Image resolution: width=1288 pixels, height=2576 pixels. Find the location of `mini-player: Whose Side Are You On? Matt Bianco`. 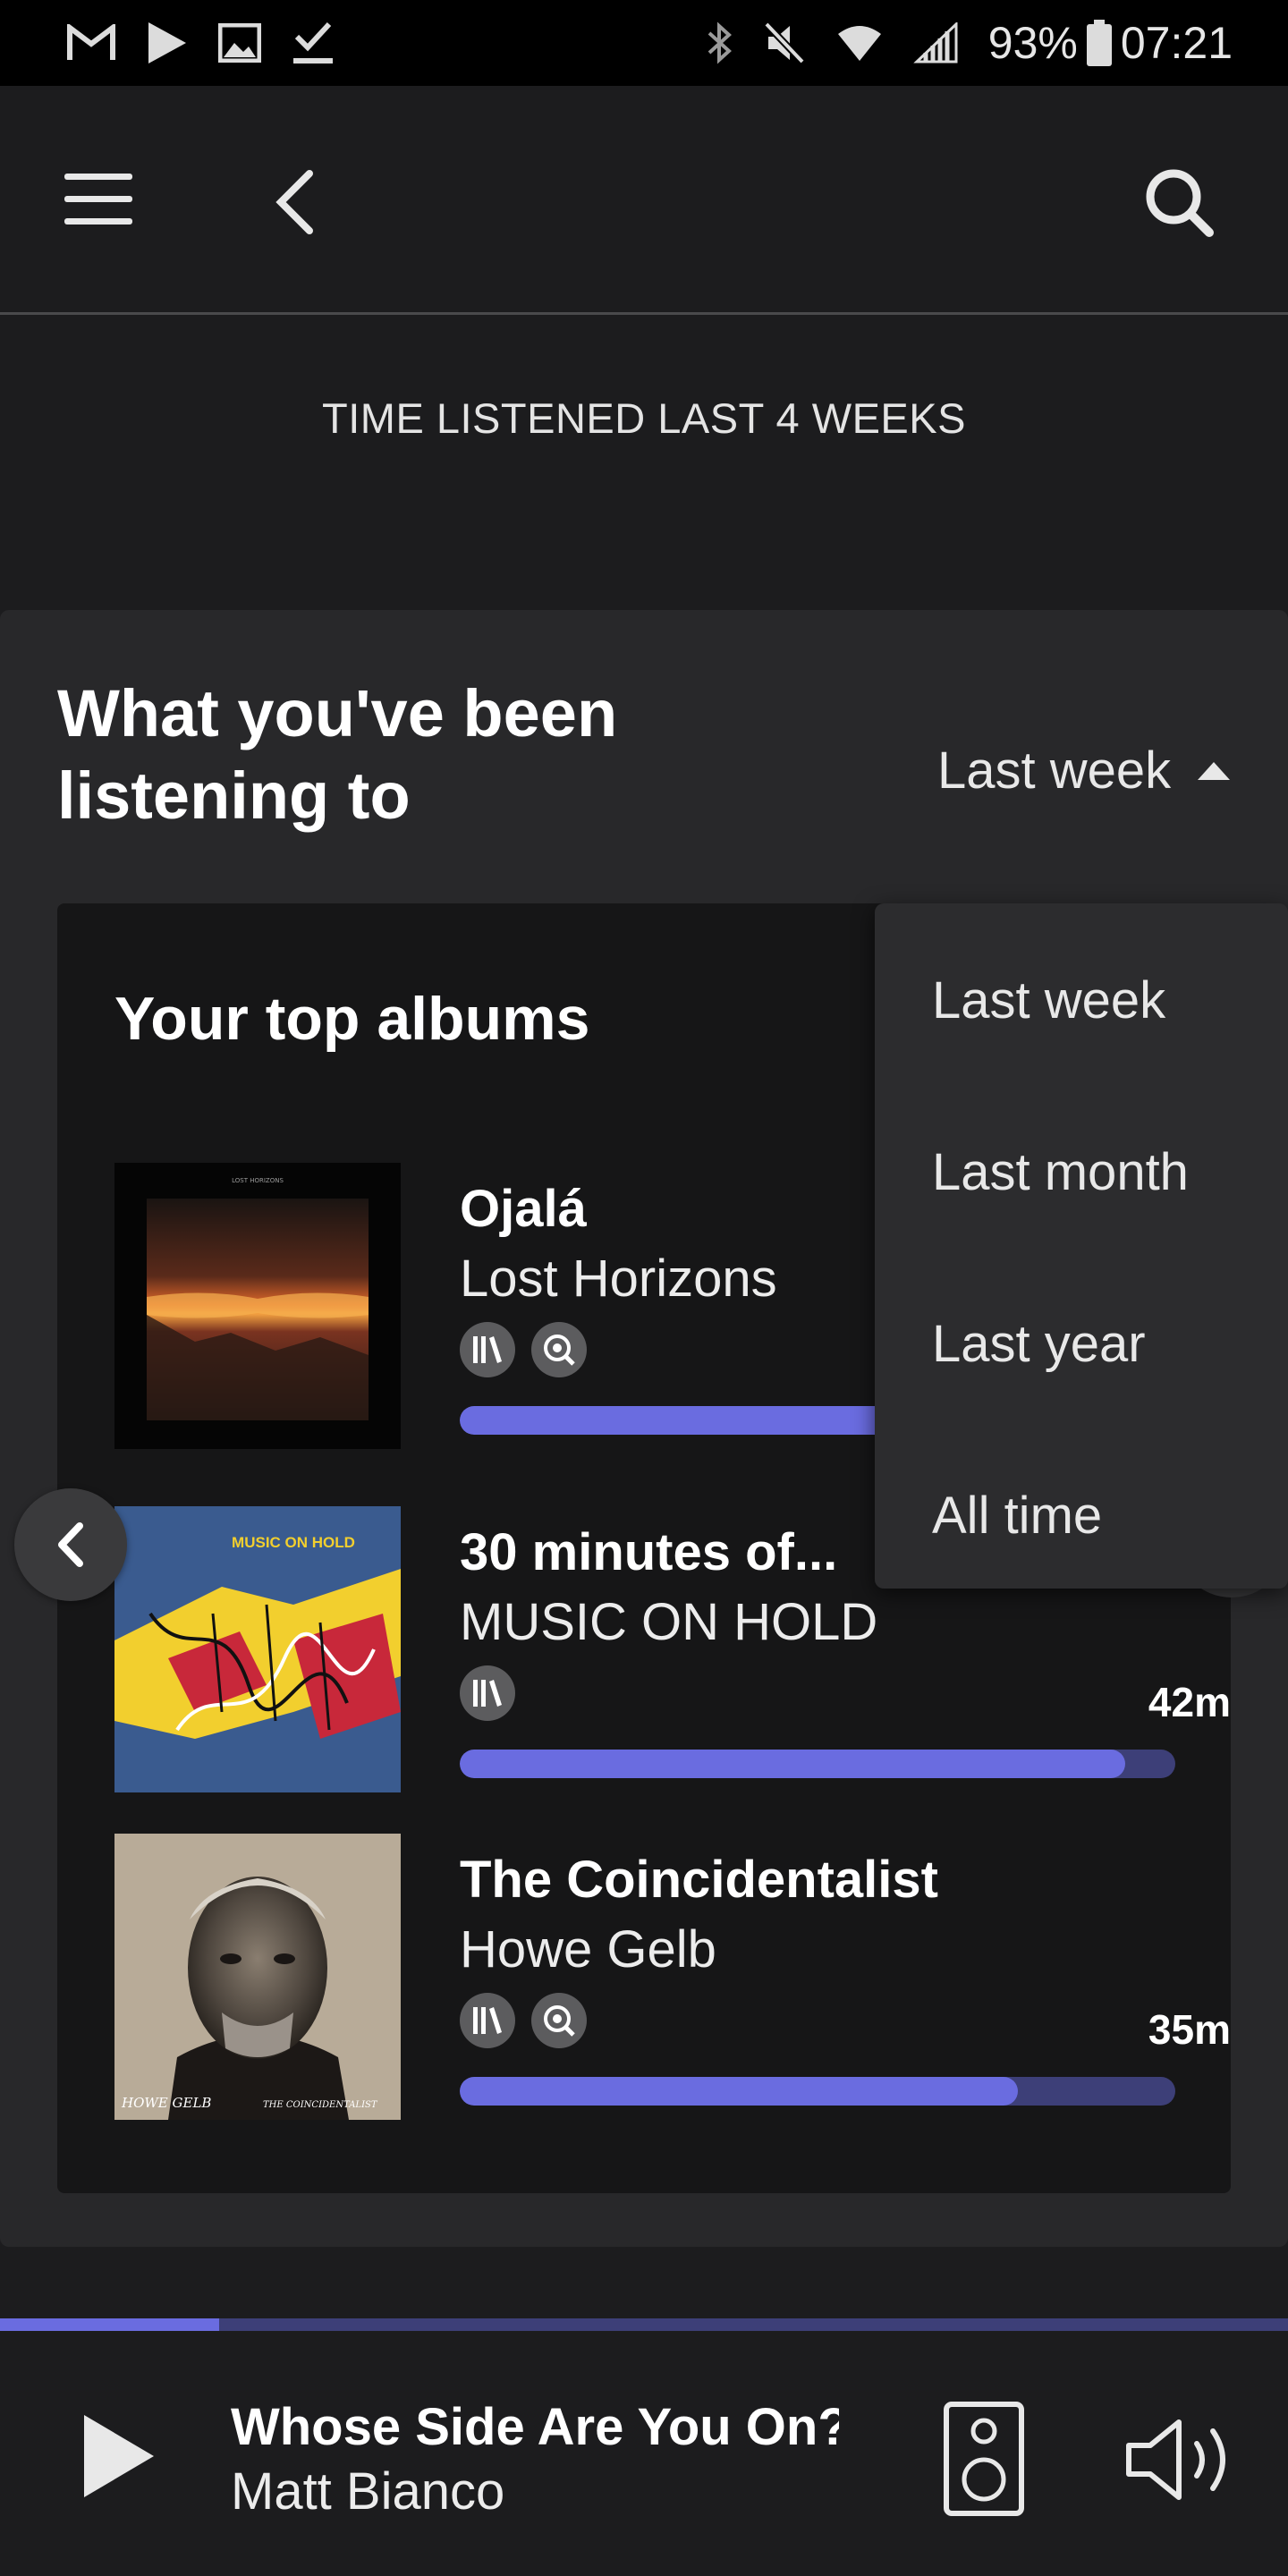

mini-player: Whose Side Are You On? Matt Bianco is located at coordinates (644, 2453).